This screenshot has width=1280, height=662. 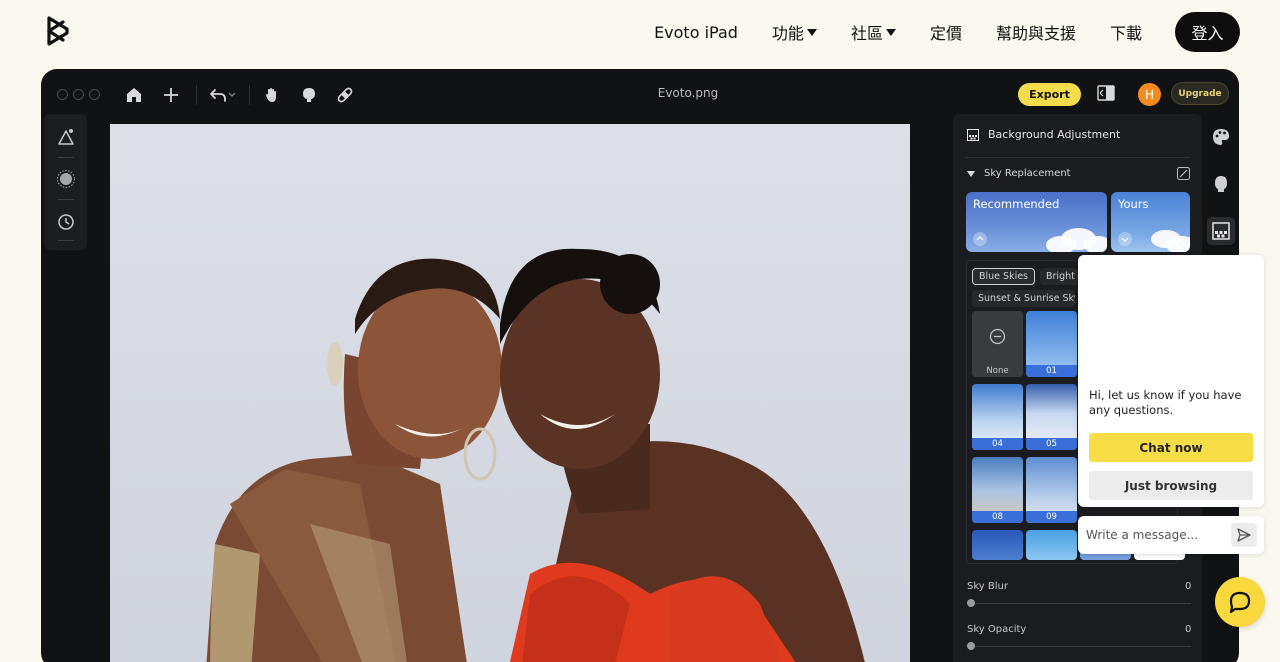 What do you see at coordinates (1149, 94) in the screenshot?
I see `user-avatar: H` at bounding box center [1149, 94].